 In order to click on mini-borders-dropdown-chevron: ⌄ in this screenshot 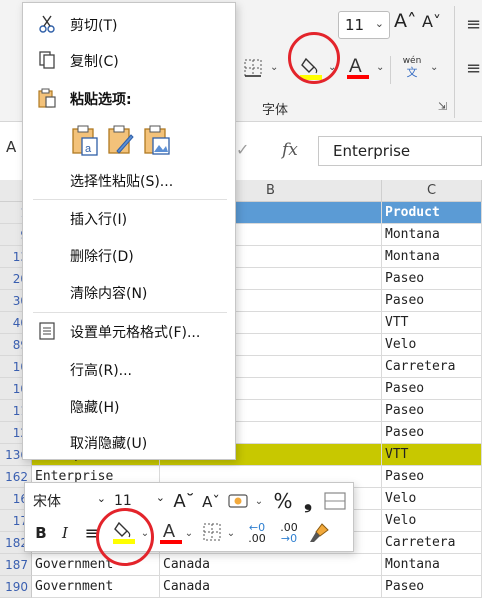, I will do `click(231, 533)`.